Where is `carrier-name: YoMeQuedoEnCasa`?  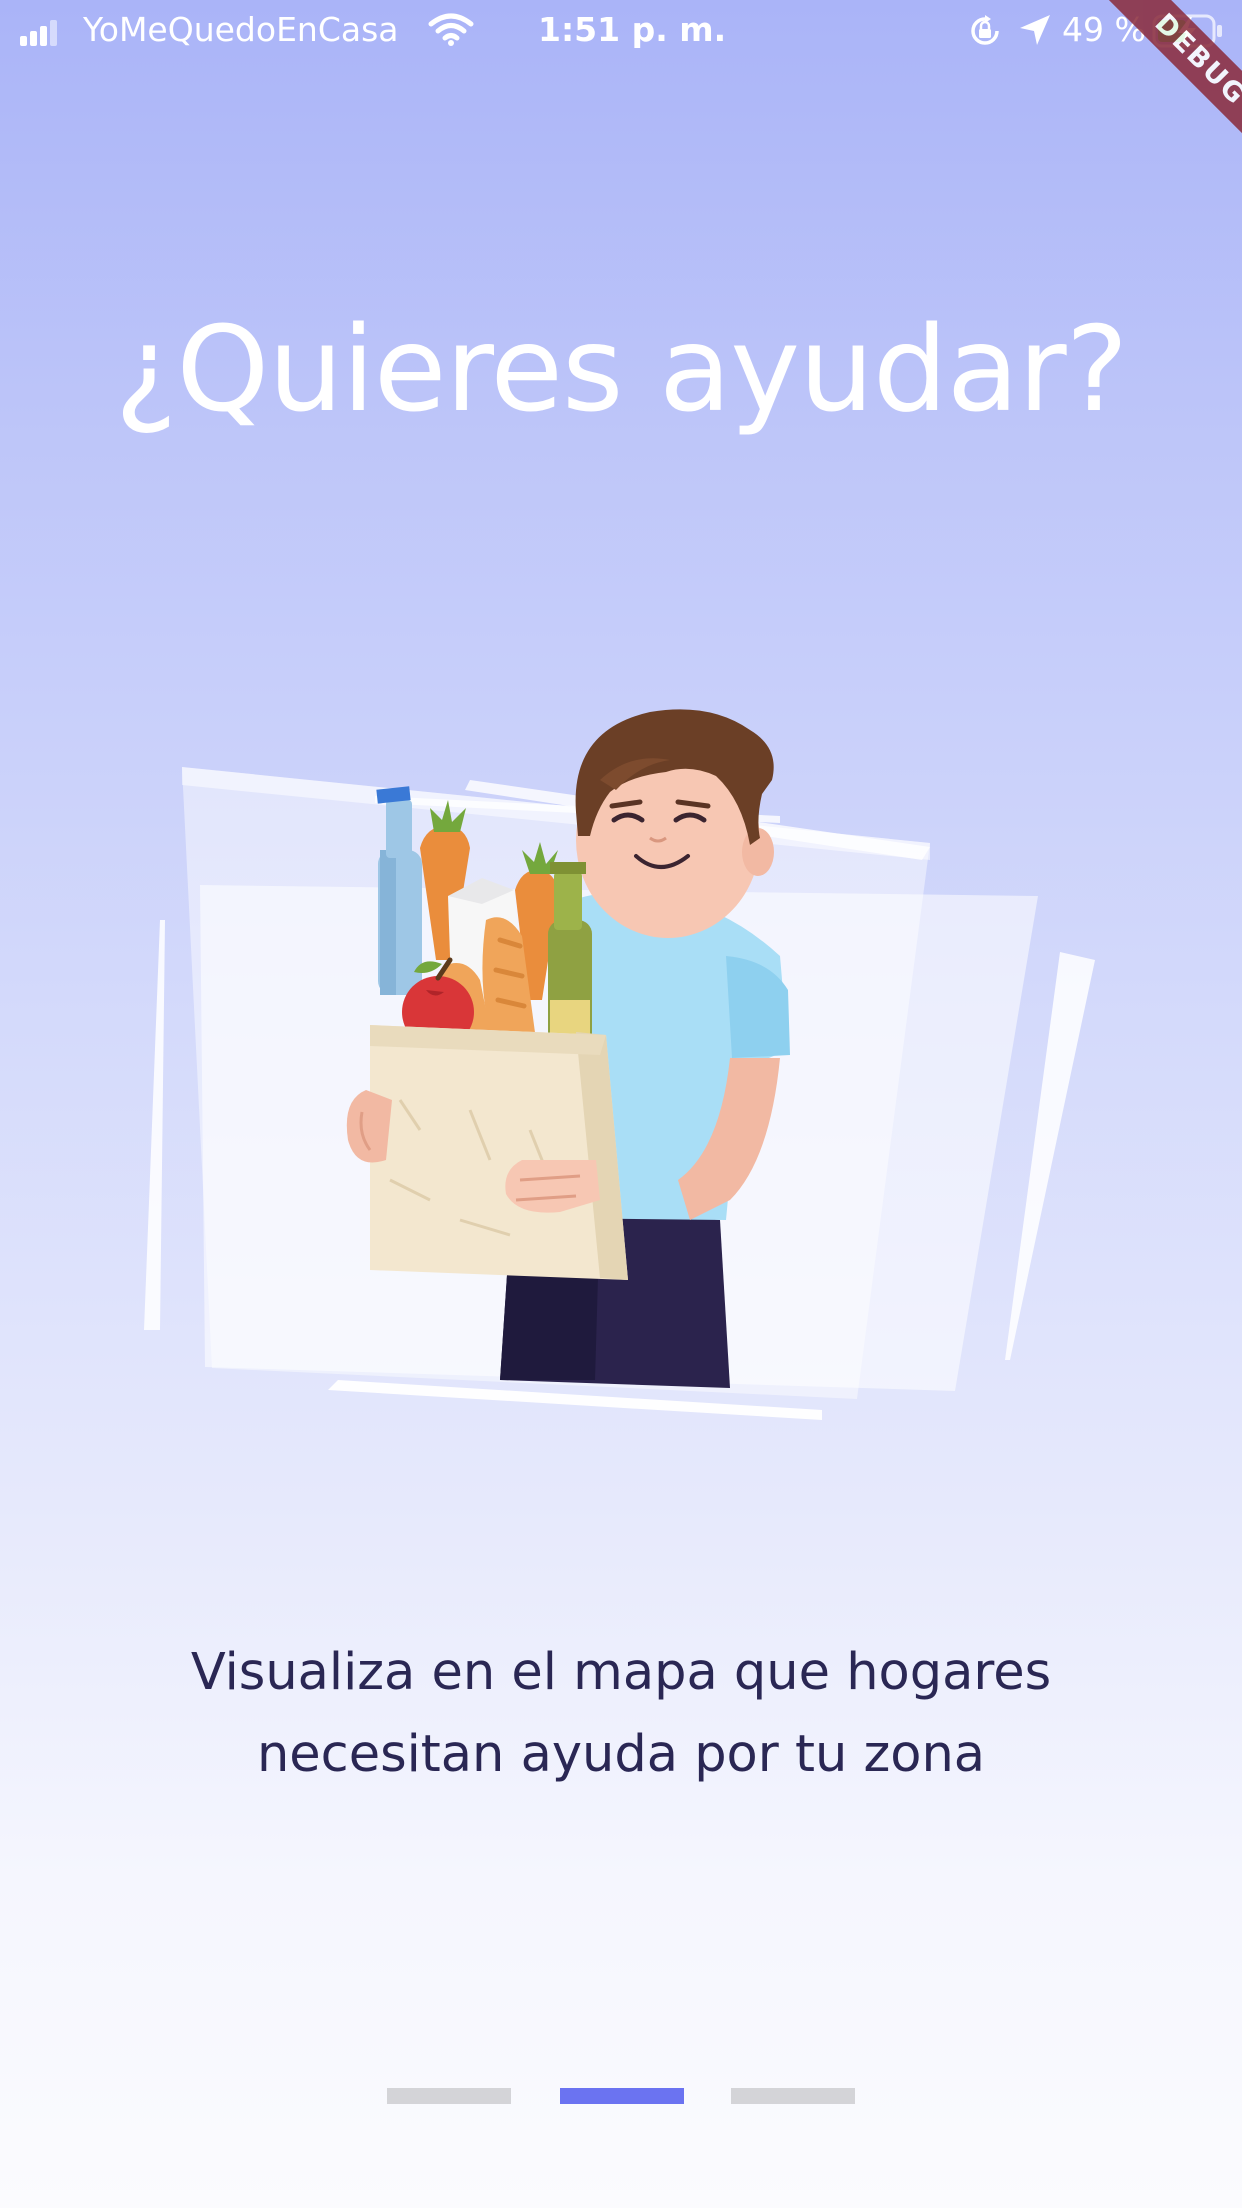 carrier-name: YoMeQuedoEnCasa is located at coordinates (241, 29).